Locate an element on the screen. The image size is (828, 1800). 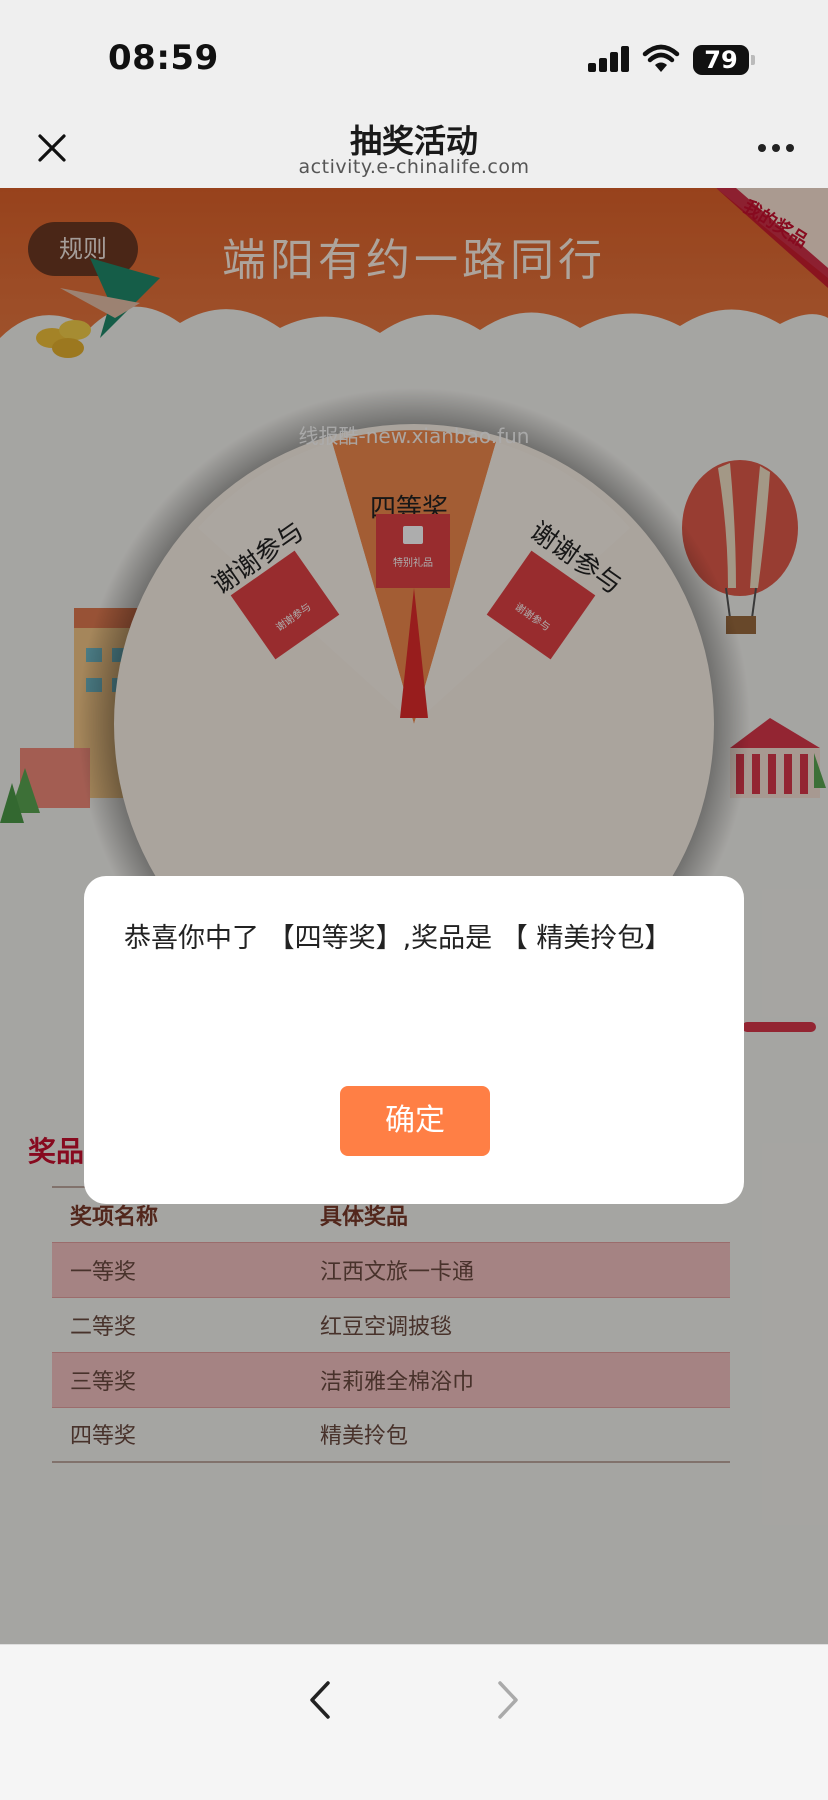
battery-icon: 79 is located at coordinates (724, 60).